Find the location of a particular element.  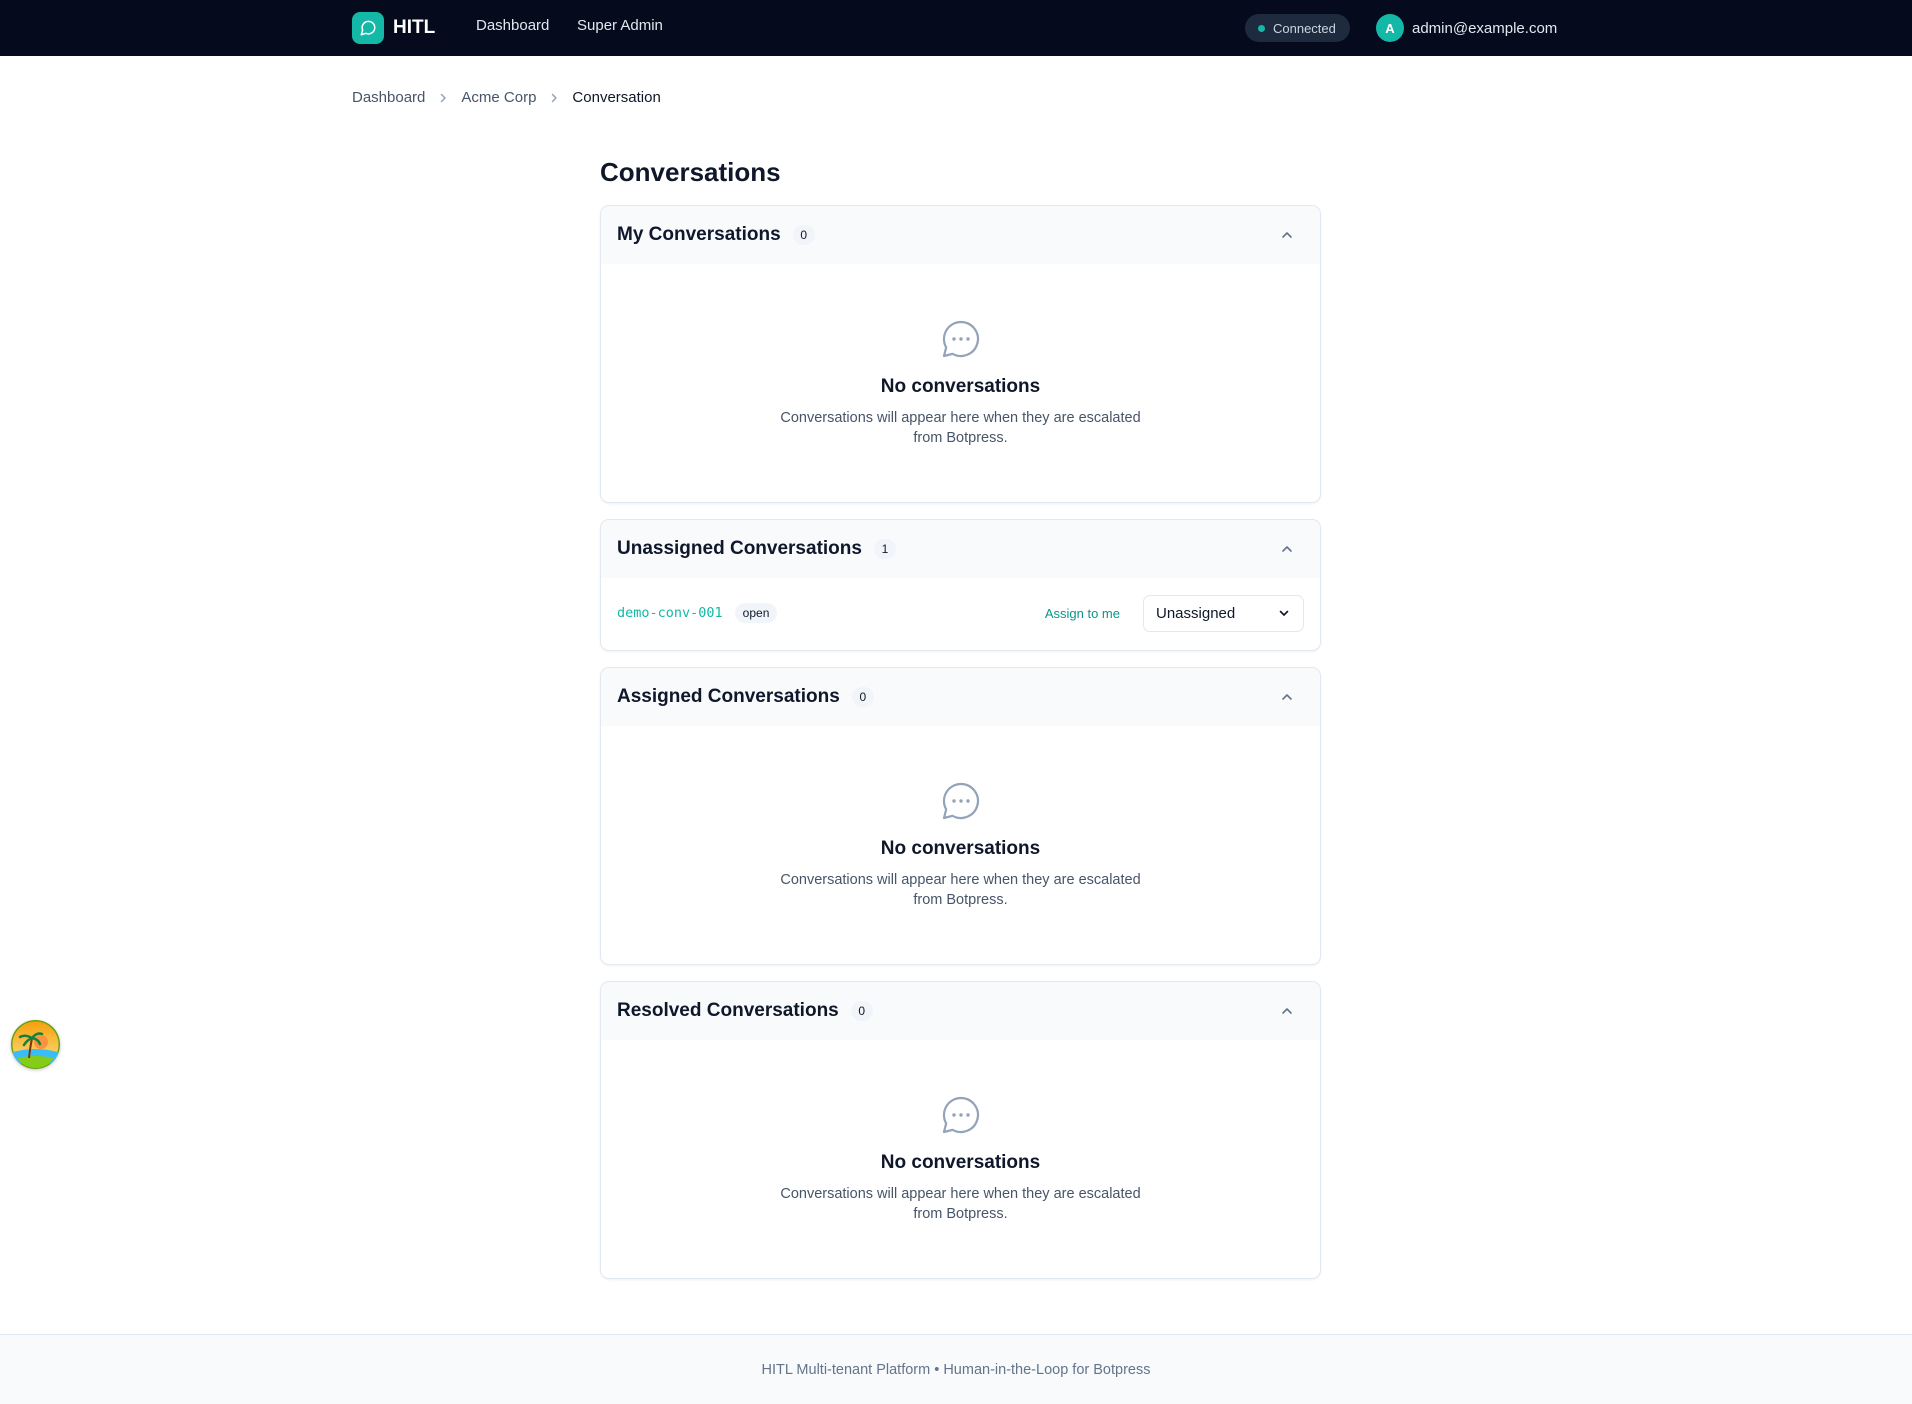

status-dot-icon is located at coordinates (1261, 28).